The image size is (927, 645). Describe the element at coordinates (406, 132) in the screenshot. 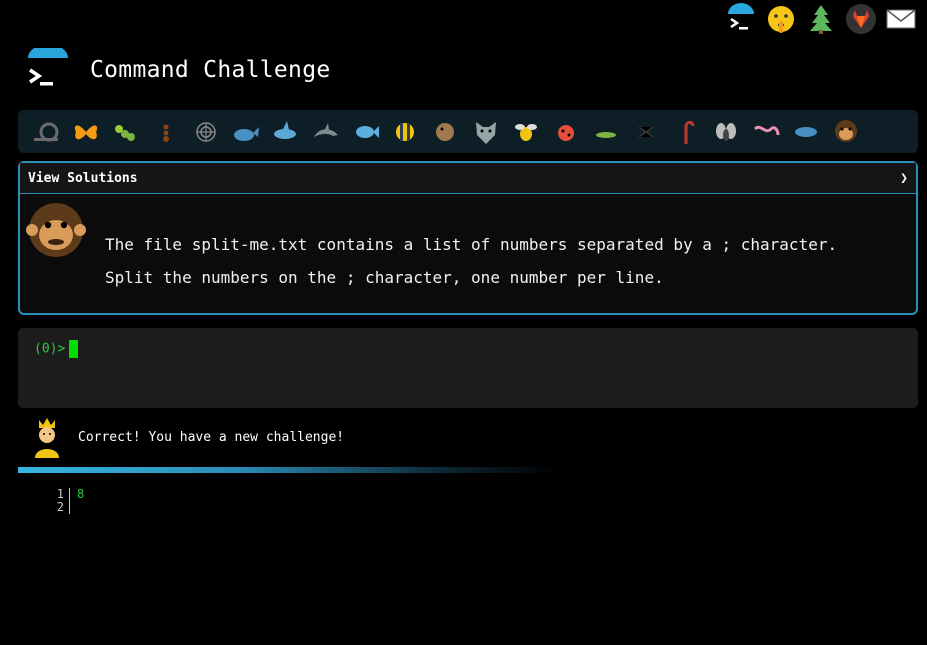

I see `tropical-fish-icon` at that location.